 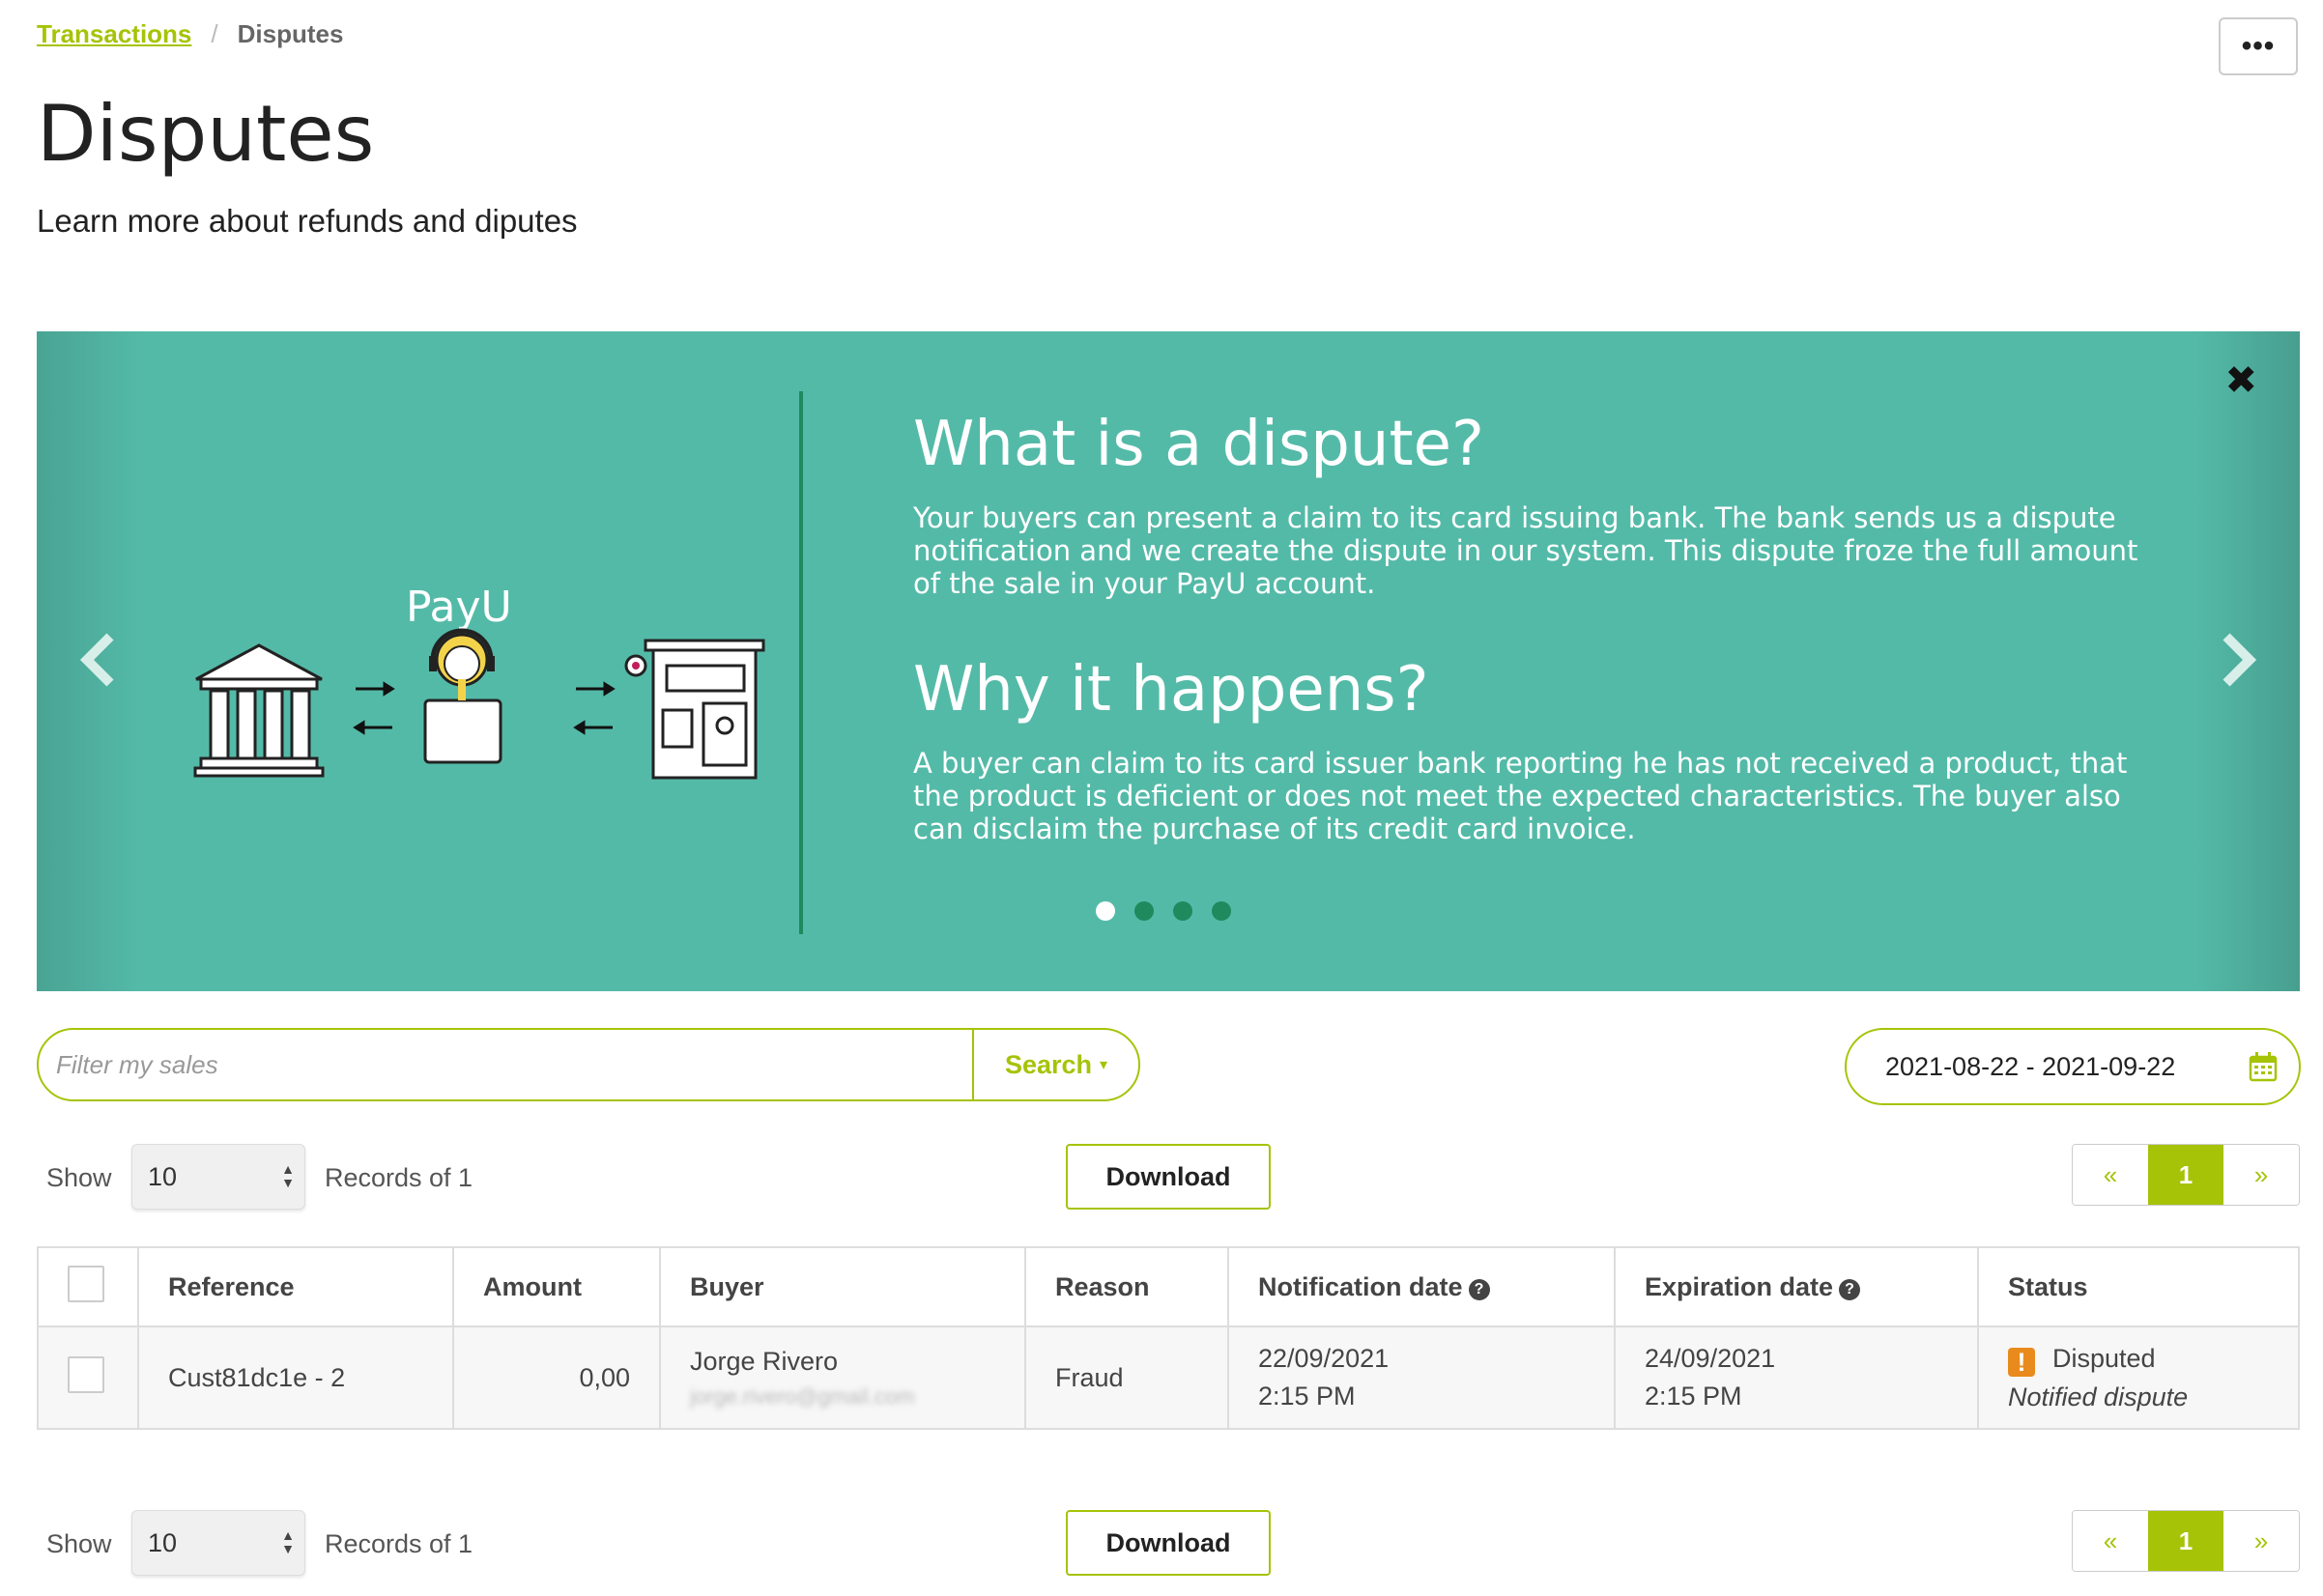 I want to click on header-buyer: Buyer, so click(x=843, y=1287).